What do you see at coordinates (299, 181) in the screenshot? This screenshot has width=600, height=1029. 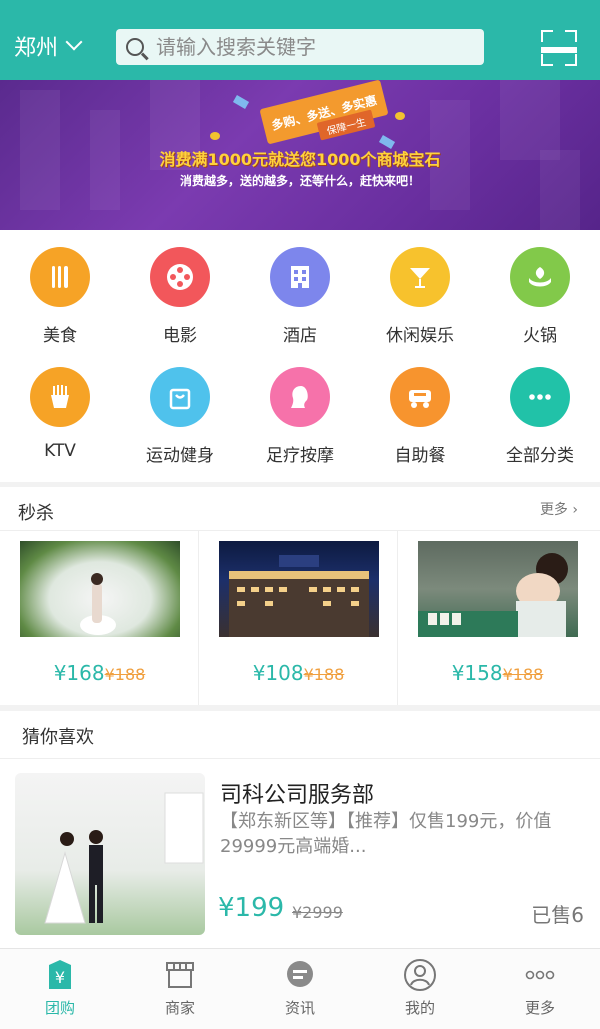 I see `promo-subline: 消费越多，送的越多，还等什么，赶快来吧！` at bounding box center [299, 181].